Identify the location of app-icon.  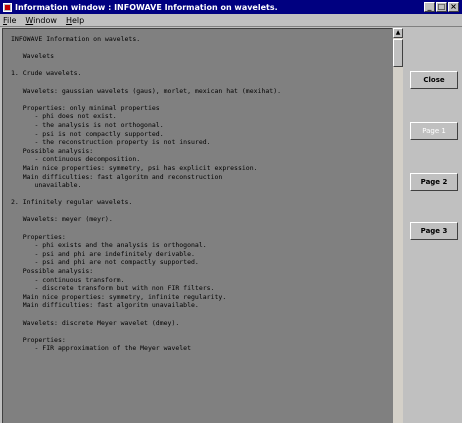
(7, 7).